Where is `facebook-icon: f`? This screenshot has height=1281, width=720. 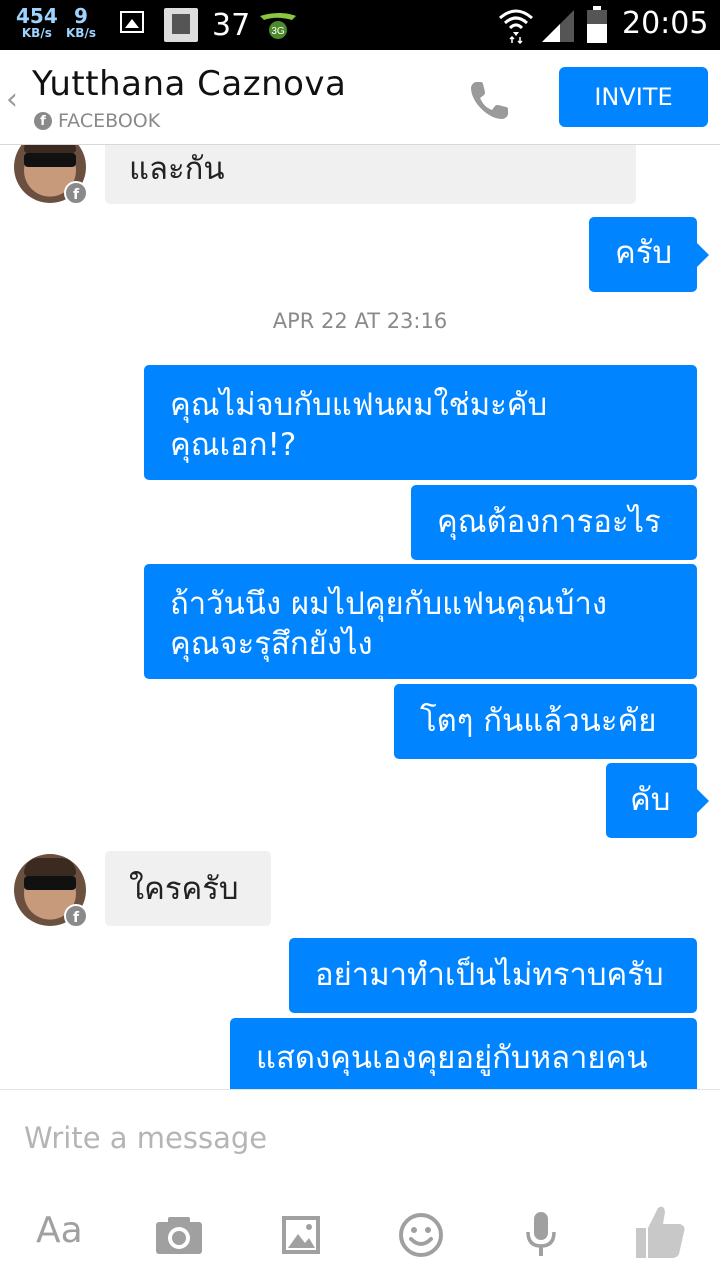 facebook-icon: f is located at coordinates (43, 121).